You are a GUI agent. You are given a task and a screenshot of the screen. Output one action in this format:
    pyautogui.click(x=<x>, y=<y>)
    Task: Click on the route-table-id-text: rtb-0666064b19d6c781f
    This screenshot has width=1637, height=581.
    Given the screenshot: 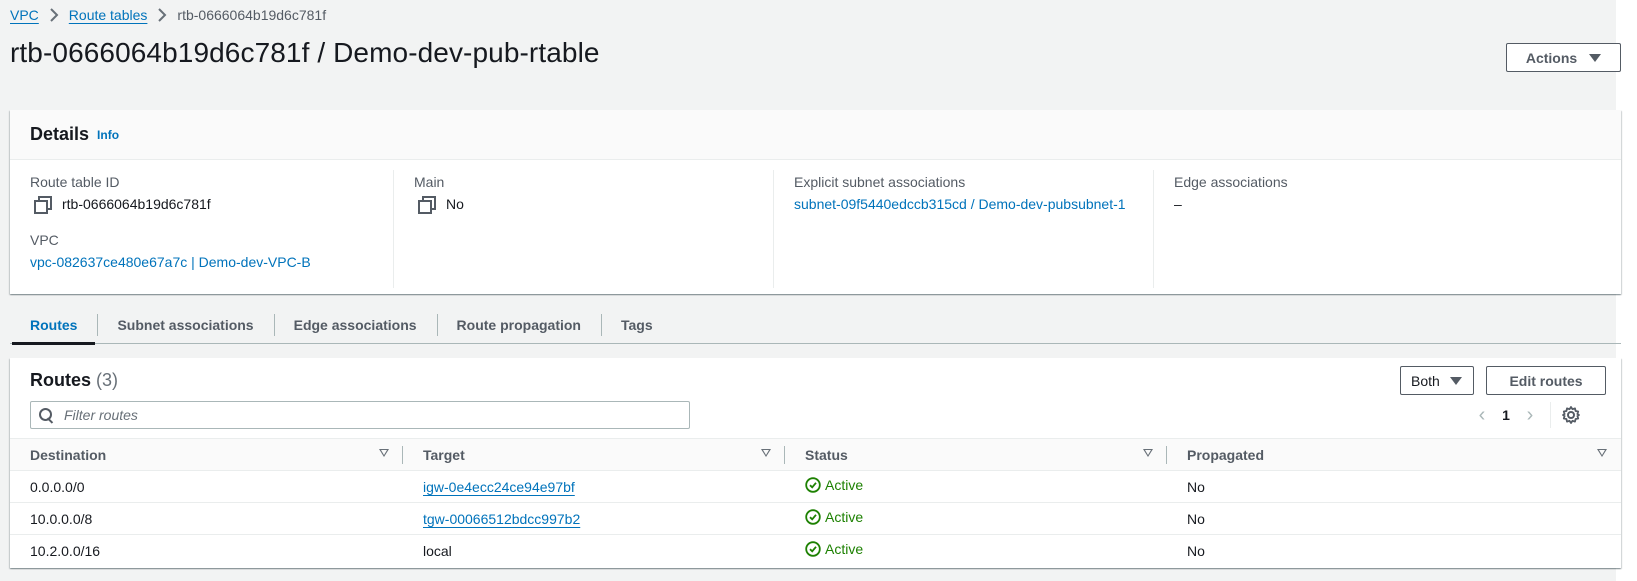 What is the action you would take?
    pyautogui.click(x=136, y=204)
    